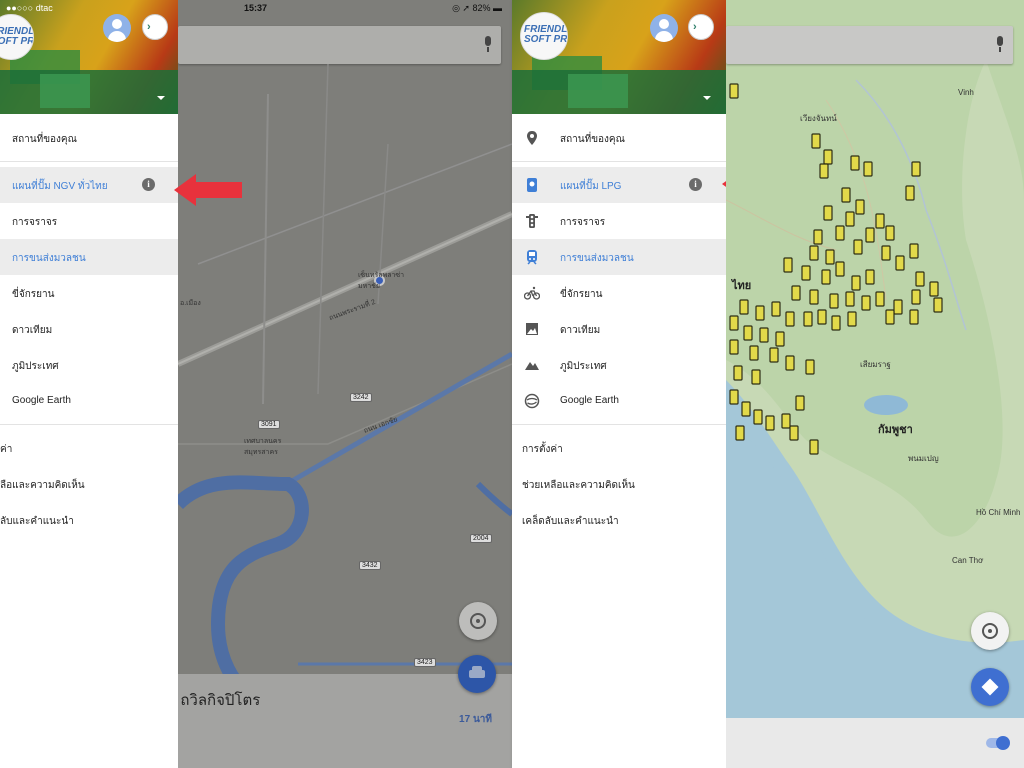  Describe the element at coordinates (998, 743) in the screenshot. I see `layer-toggle` at that location.